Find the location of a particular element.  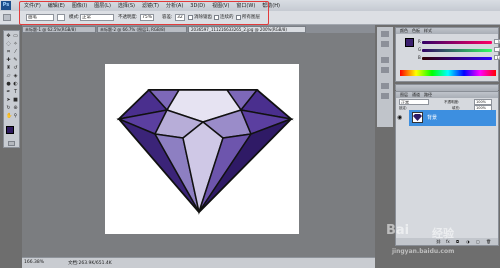

r-value: 50 is located at coordinates (497, 41).